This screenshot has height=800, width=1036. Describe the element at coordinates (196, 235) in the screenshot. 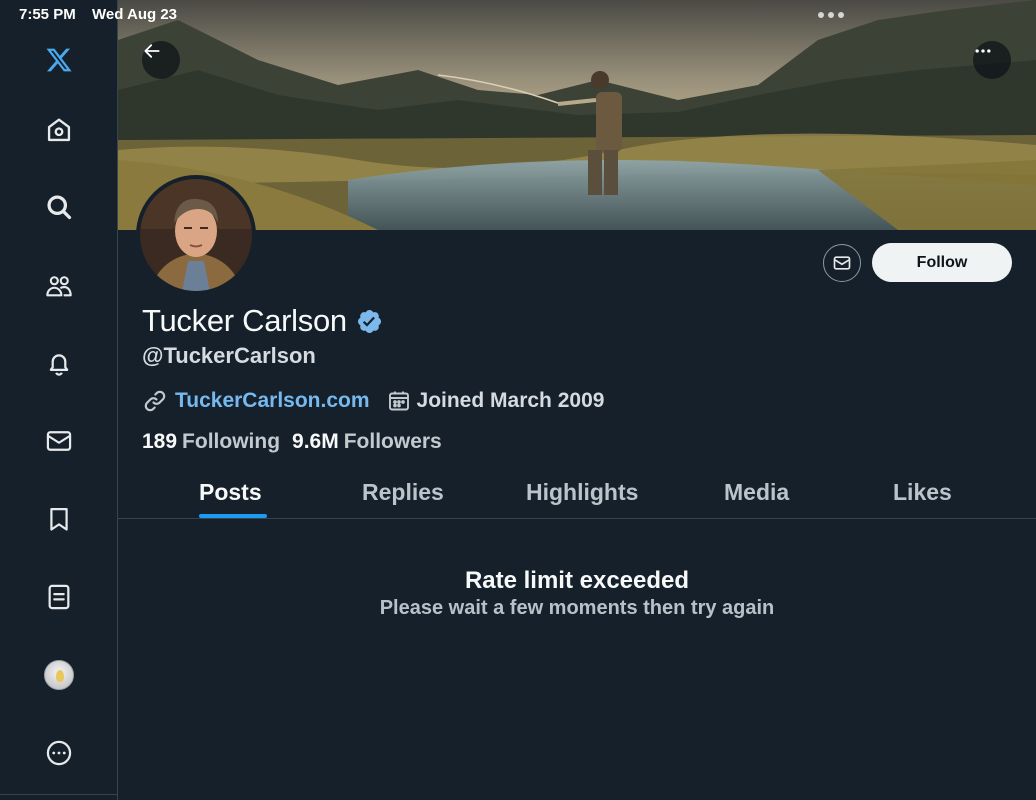

I see `profile-avatar-large` at that location.